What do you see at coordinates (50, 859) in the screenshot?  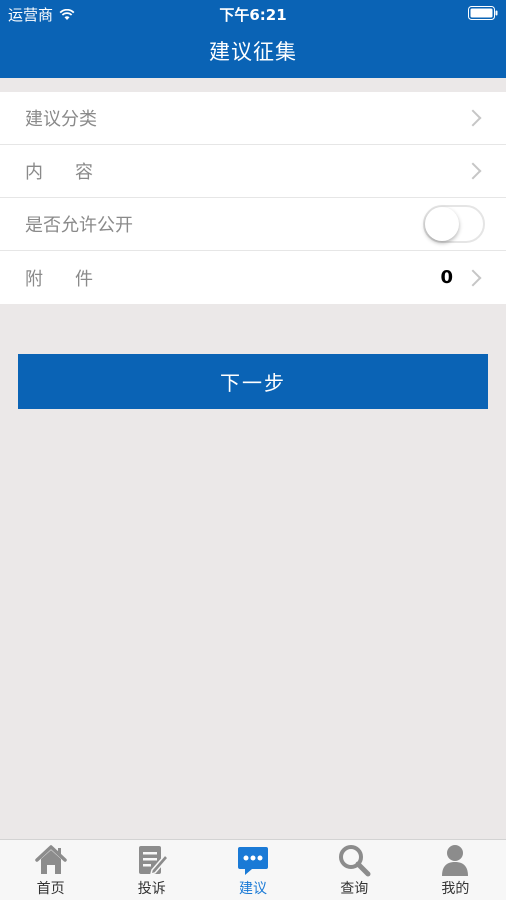 I see `home-icon` at bounding box center [50, 859].